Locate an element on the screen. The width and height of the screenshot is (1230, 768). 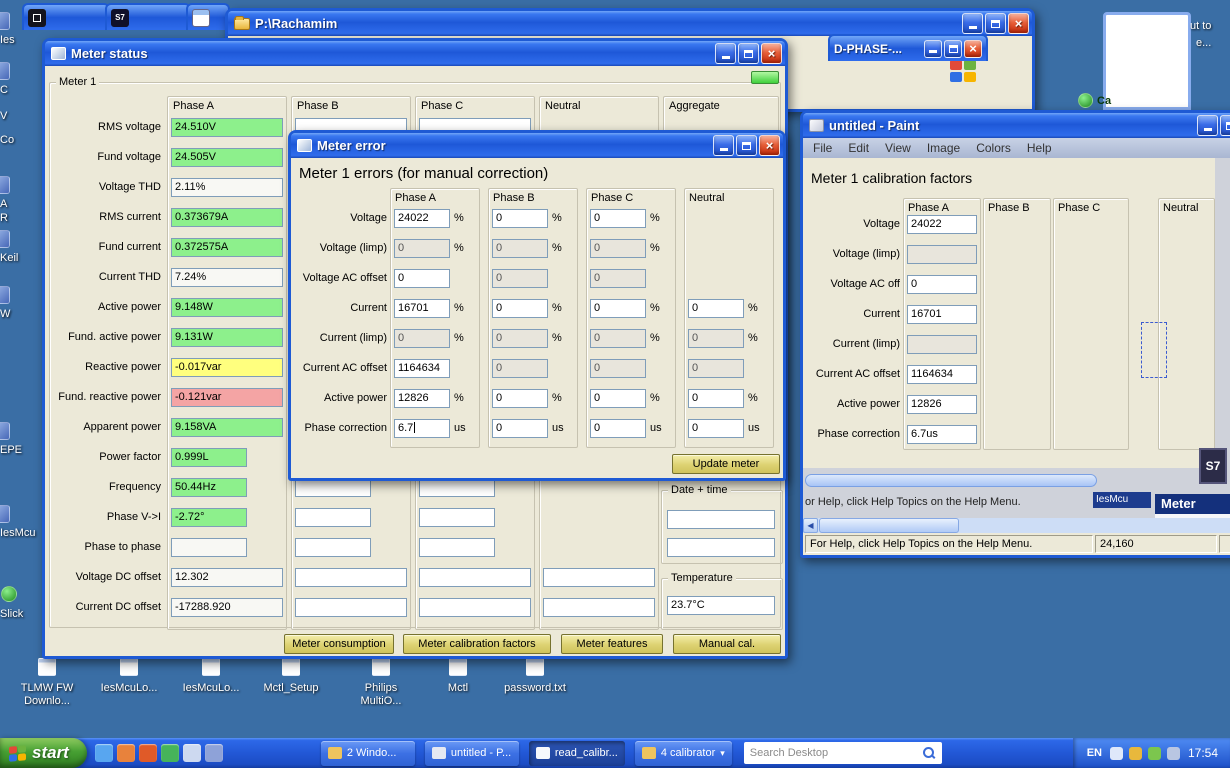
menu-help: Help is located at coordinates (1039, 148).